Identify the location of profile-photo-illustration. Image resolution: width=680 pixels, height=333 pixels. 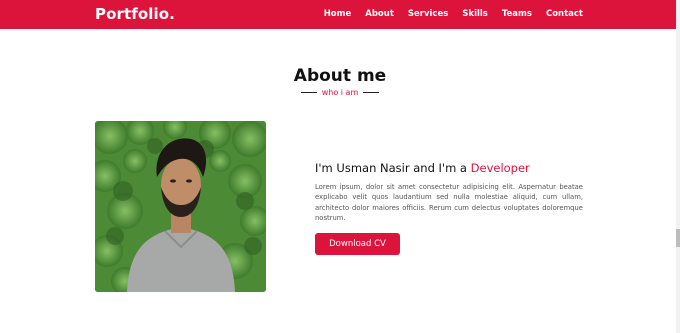
(180, 206).